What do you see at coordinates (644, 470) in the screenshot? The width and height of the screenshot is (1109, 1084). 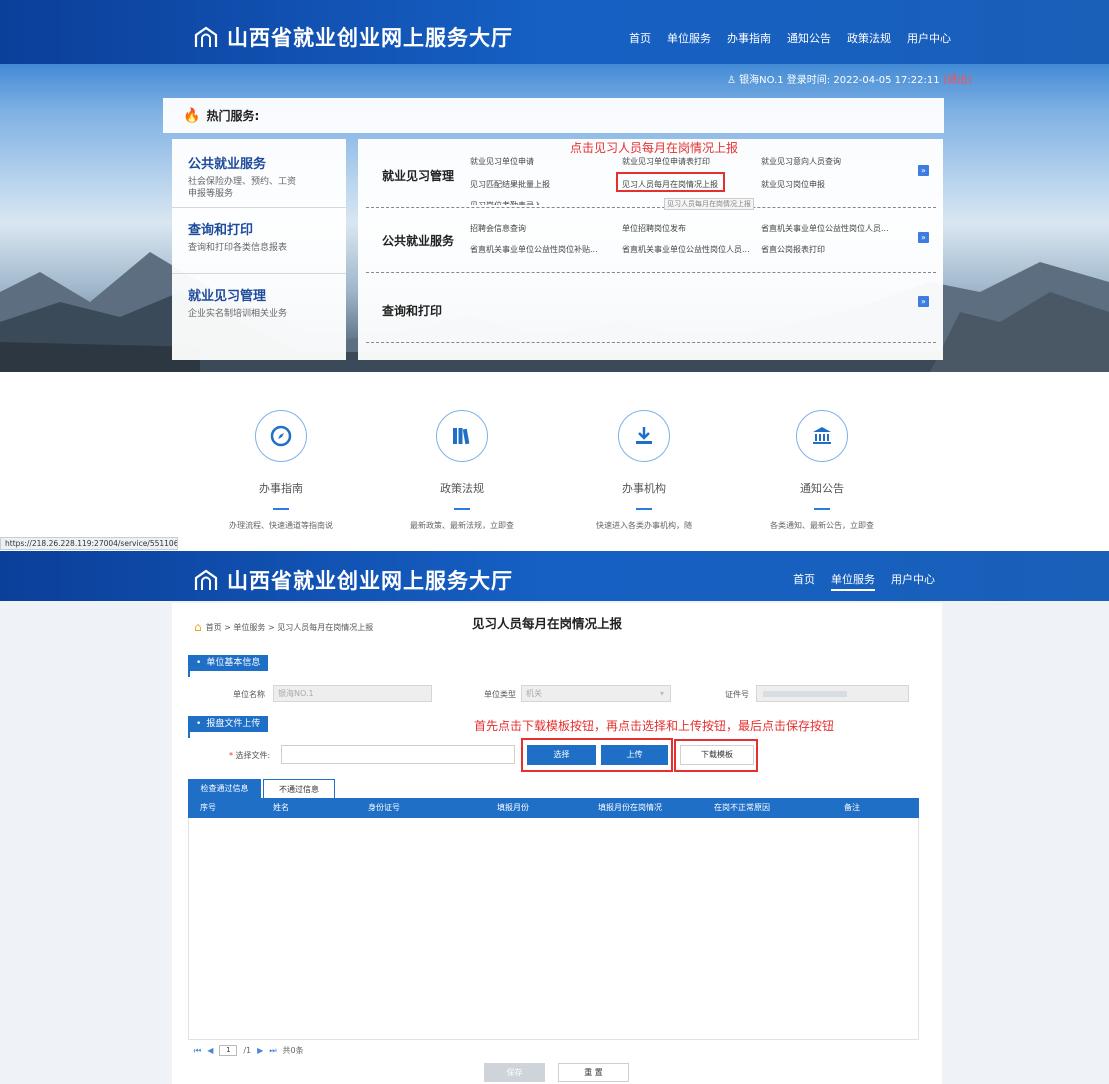 I see `agency-entry: 办事机构 快速进入各类办事机构，随` at bounding box center [644, 470].